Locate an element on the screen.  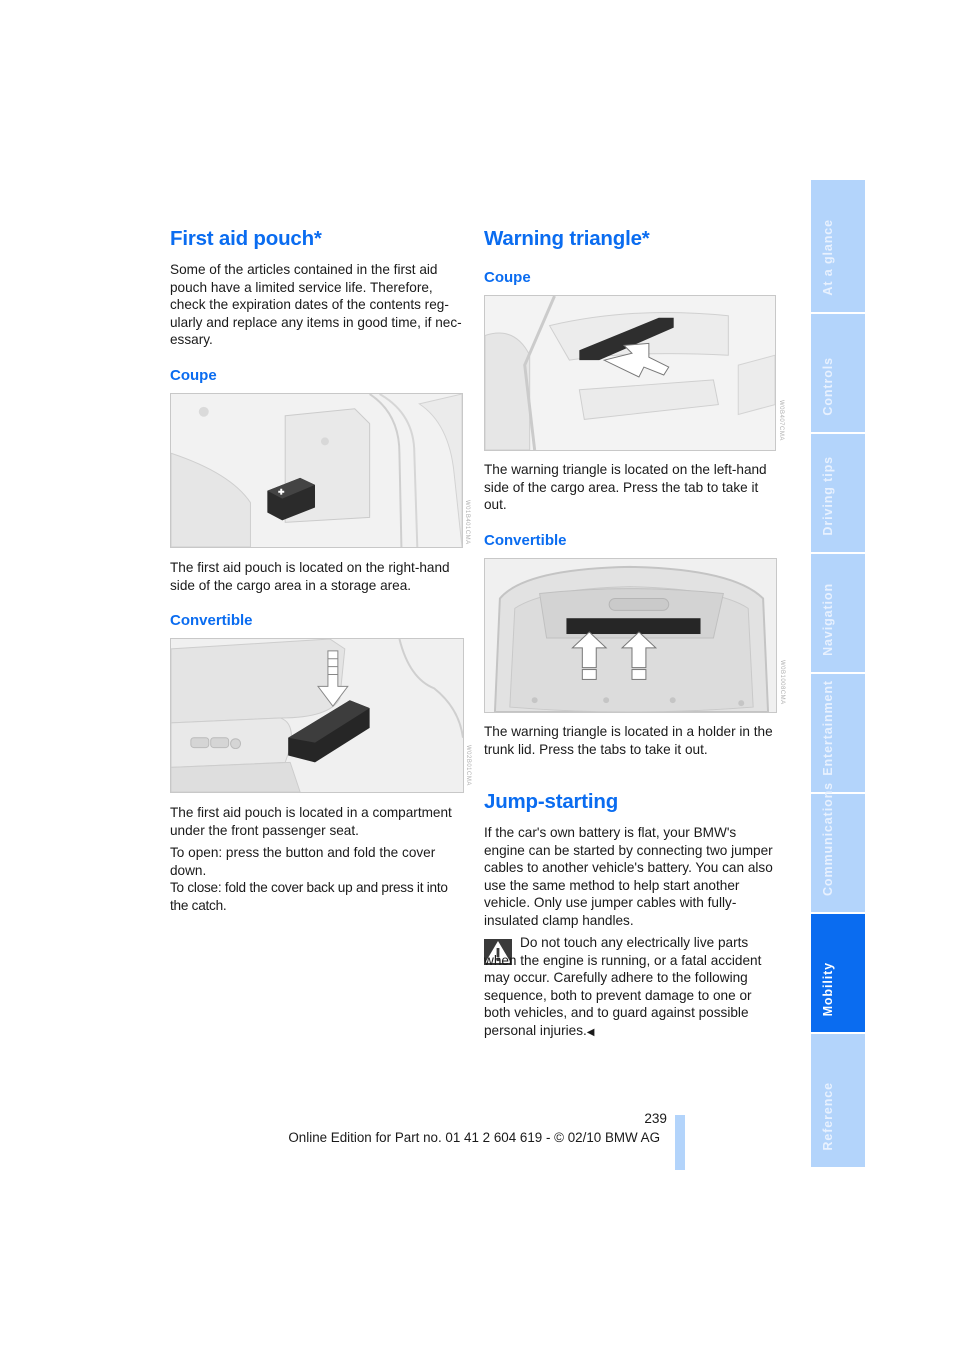
warning-triangle-convertible-image is located at coordinates (630, 635).